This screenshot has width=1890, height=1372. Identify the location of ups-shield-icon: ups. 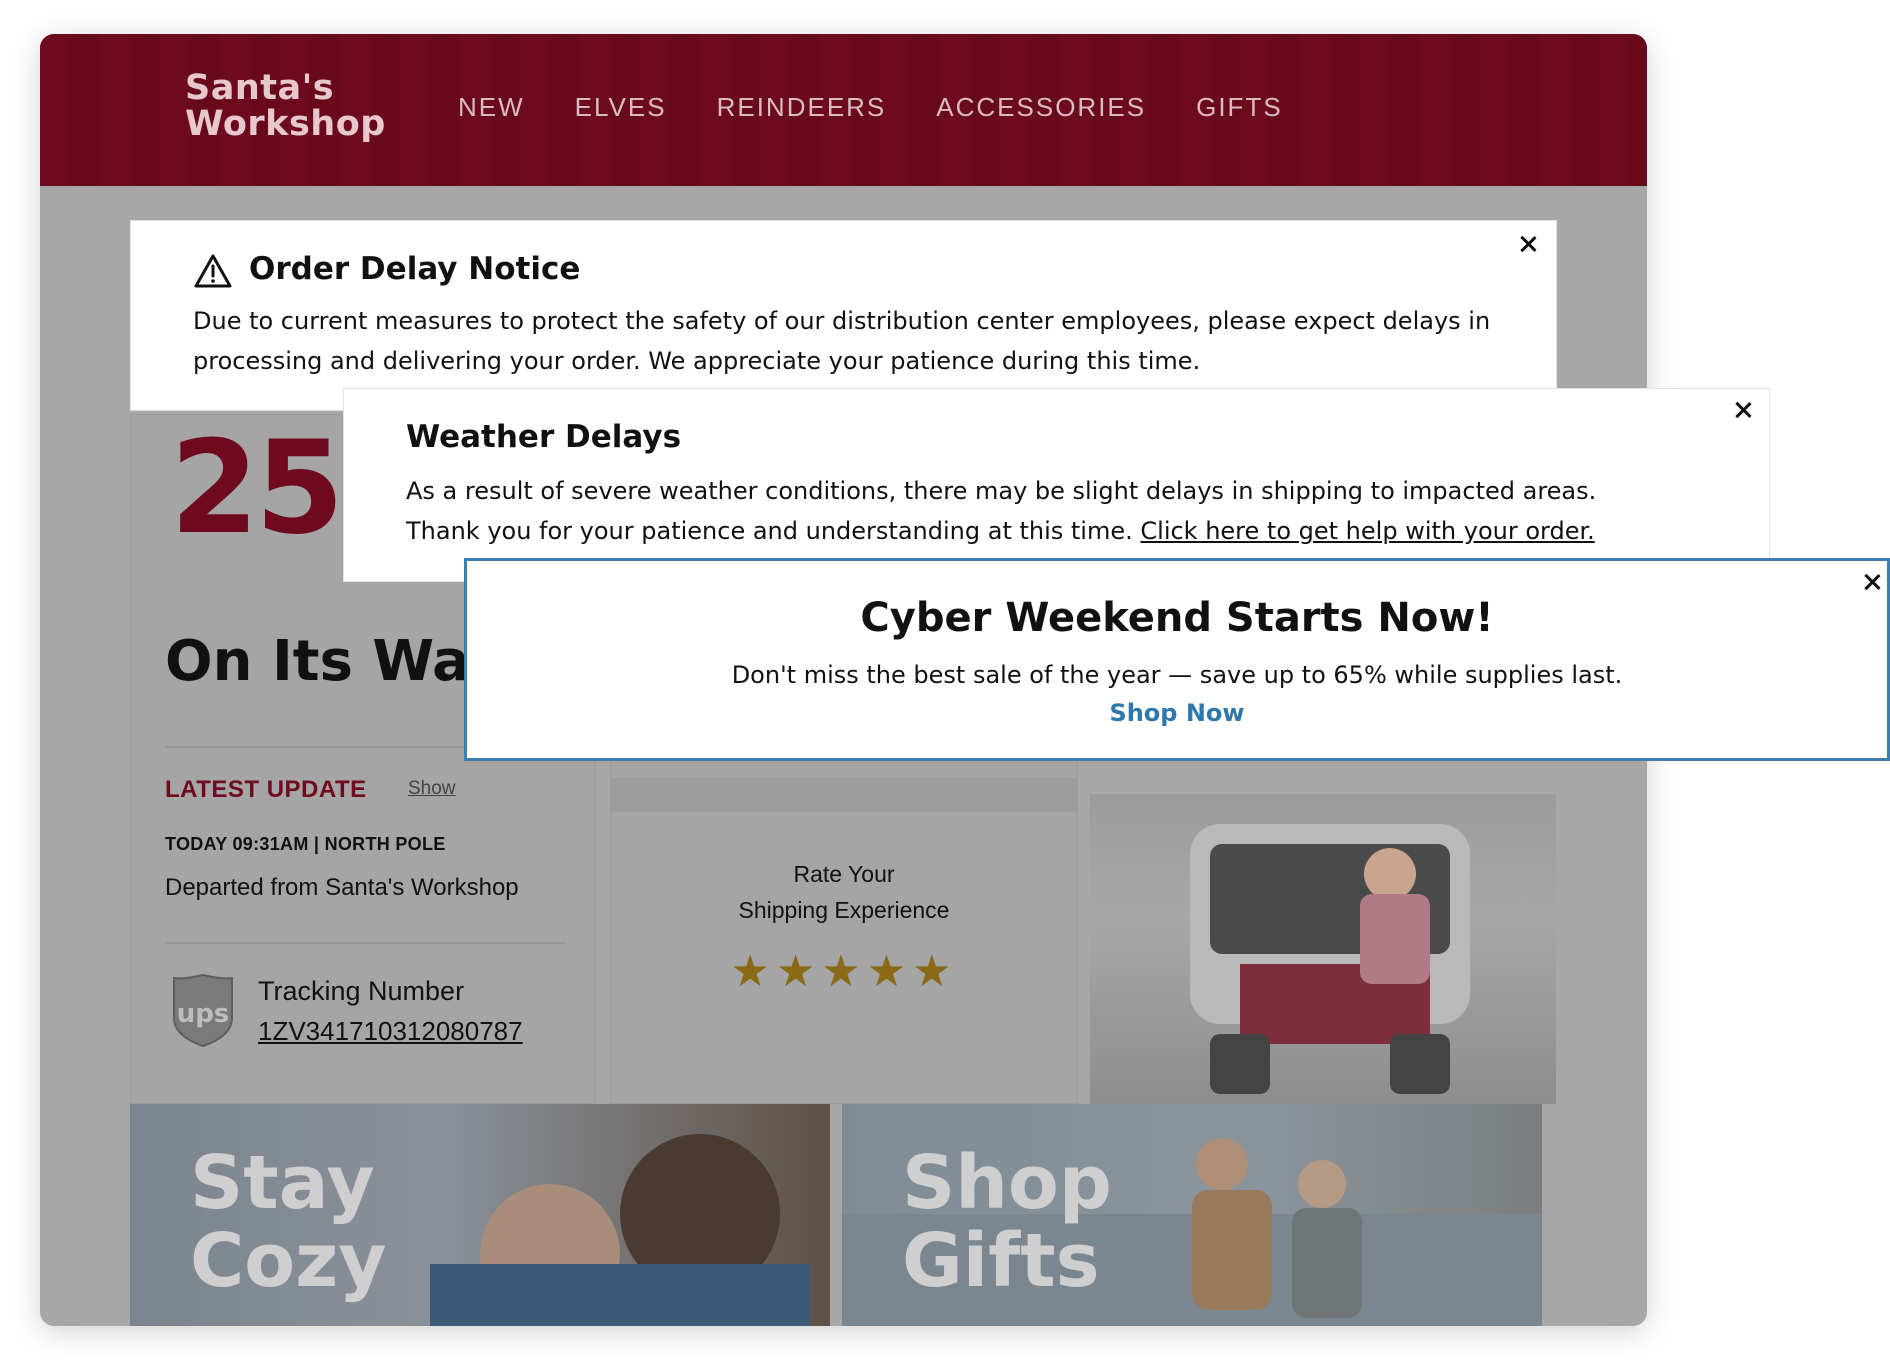
(203, 1010).